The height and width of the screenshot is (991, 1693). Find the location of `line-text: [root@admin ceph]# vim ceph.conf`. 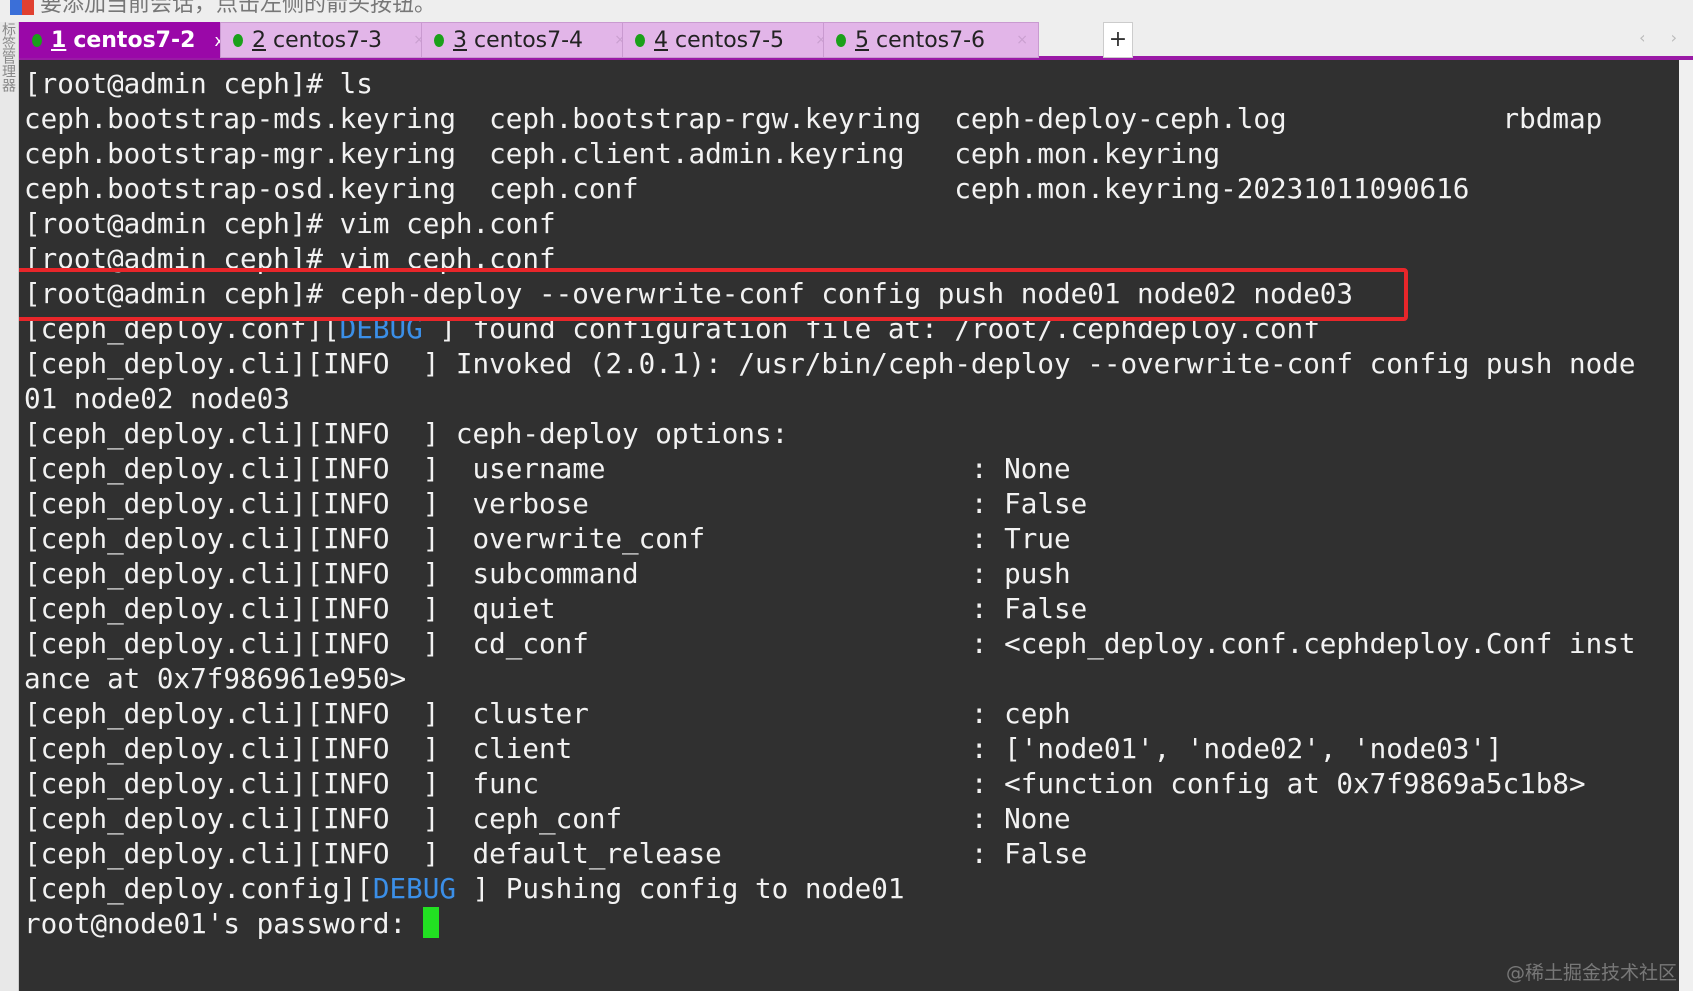

line-text: [root@admin ceph]# vim ceph.conf is located at coordinates (290, 223).